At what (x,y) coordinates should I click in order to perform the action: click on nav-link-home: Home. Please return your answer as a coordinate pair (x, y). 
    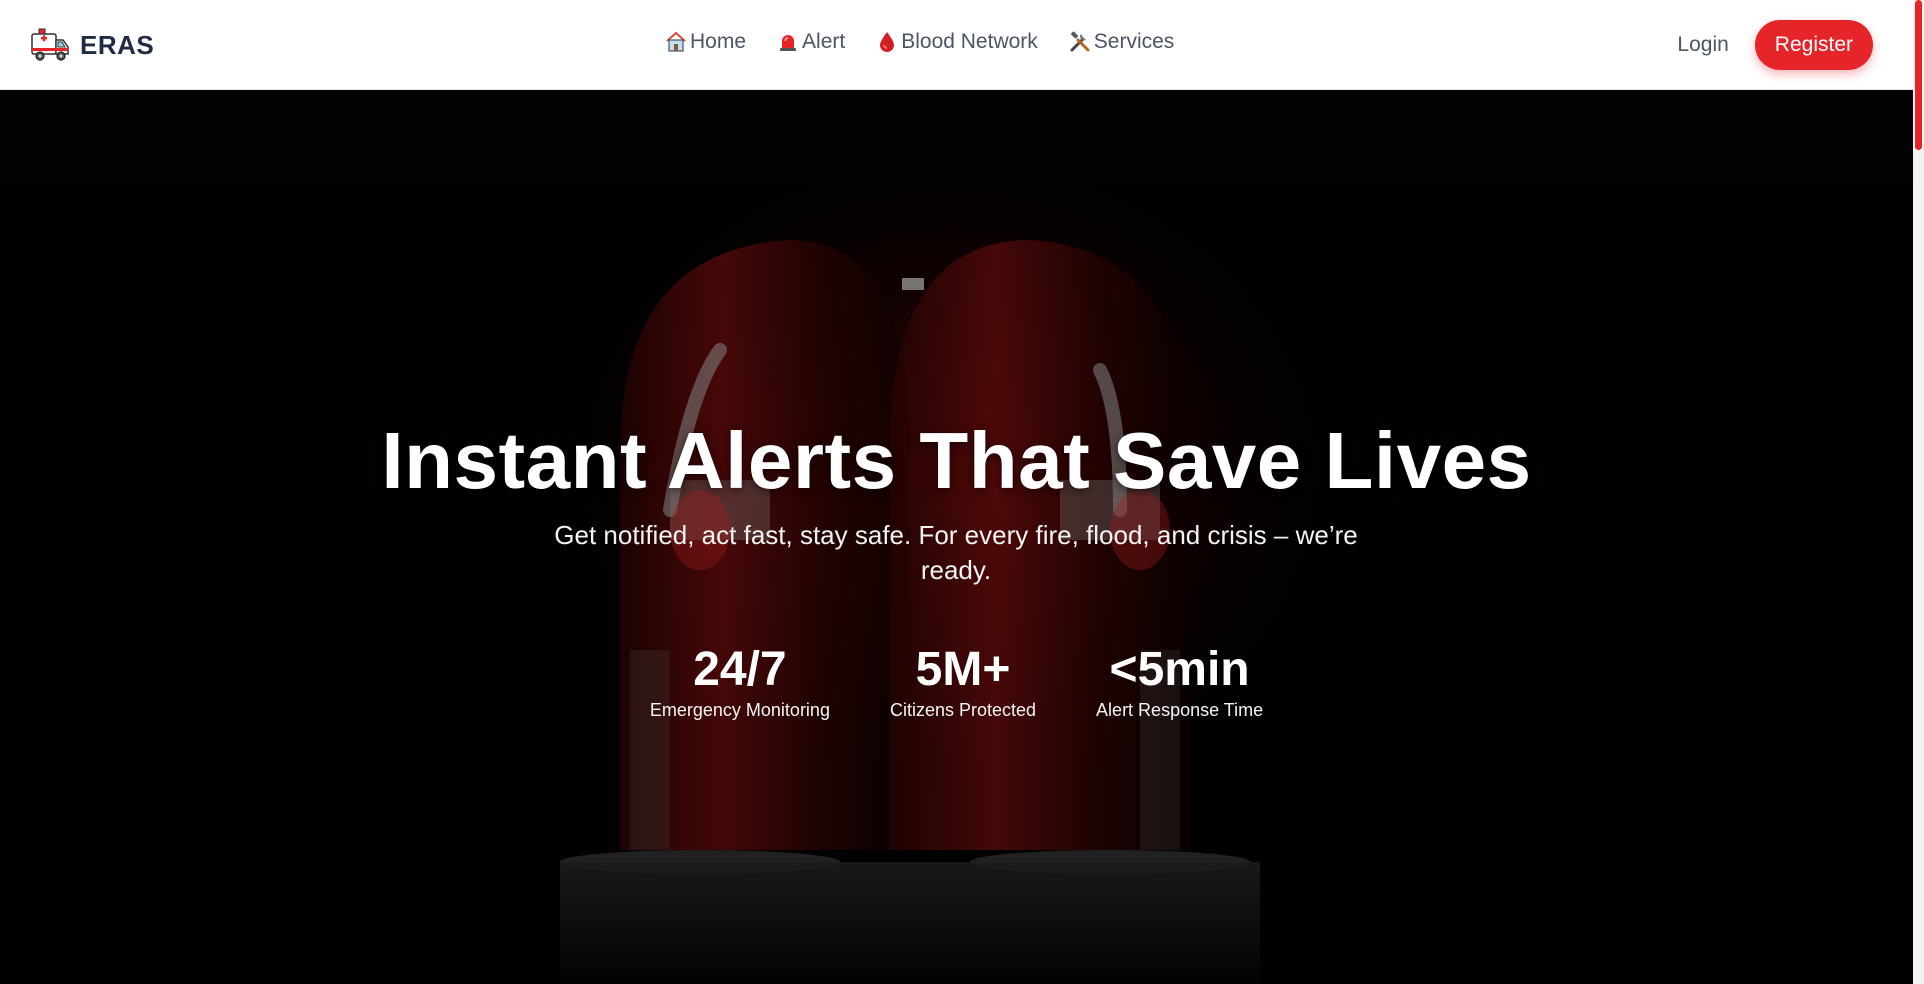
    Looking at the image, I should click on (705, 42).